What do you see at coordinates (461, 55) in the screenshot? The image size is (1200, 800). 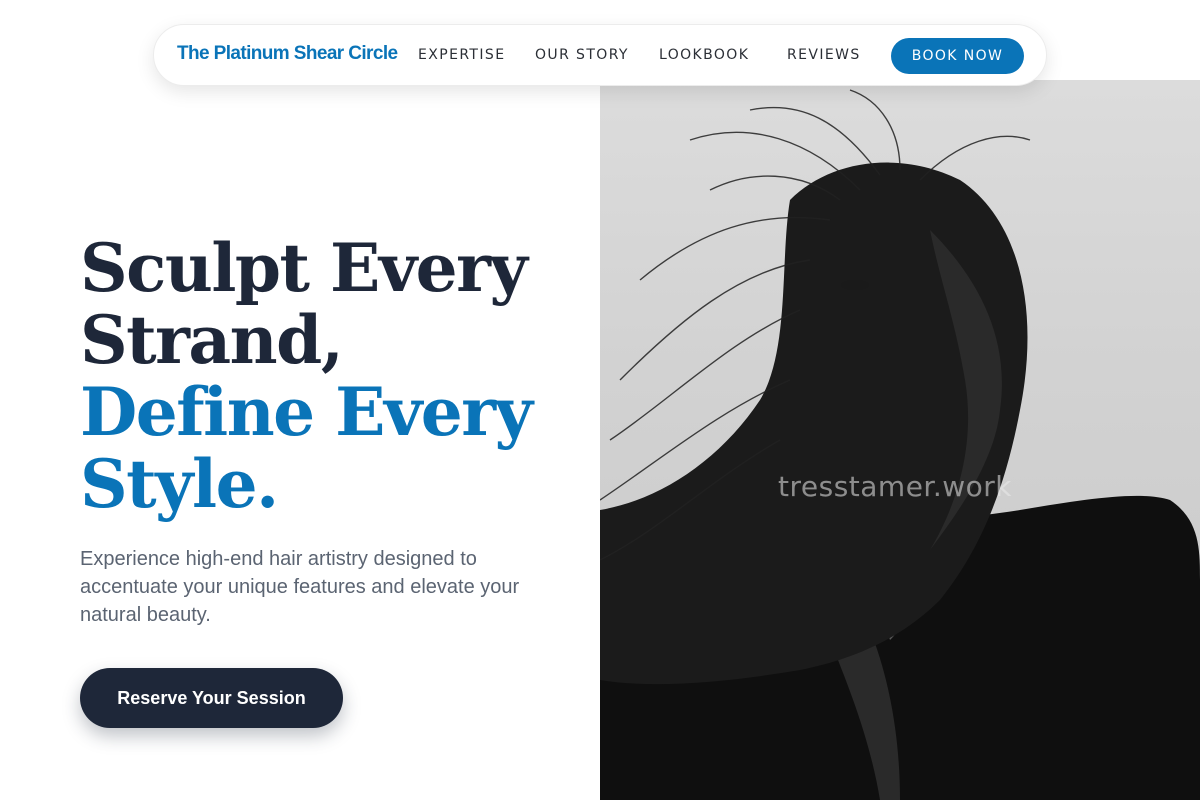 I see `nav-link-expertise: EXPERTISE` at bounding box center [461, 55].